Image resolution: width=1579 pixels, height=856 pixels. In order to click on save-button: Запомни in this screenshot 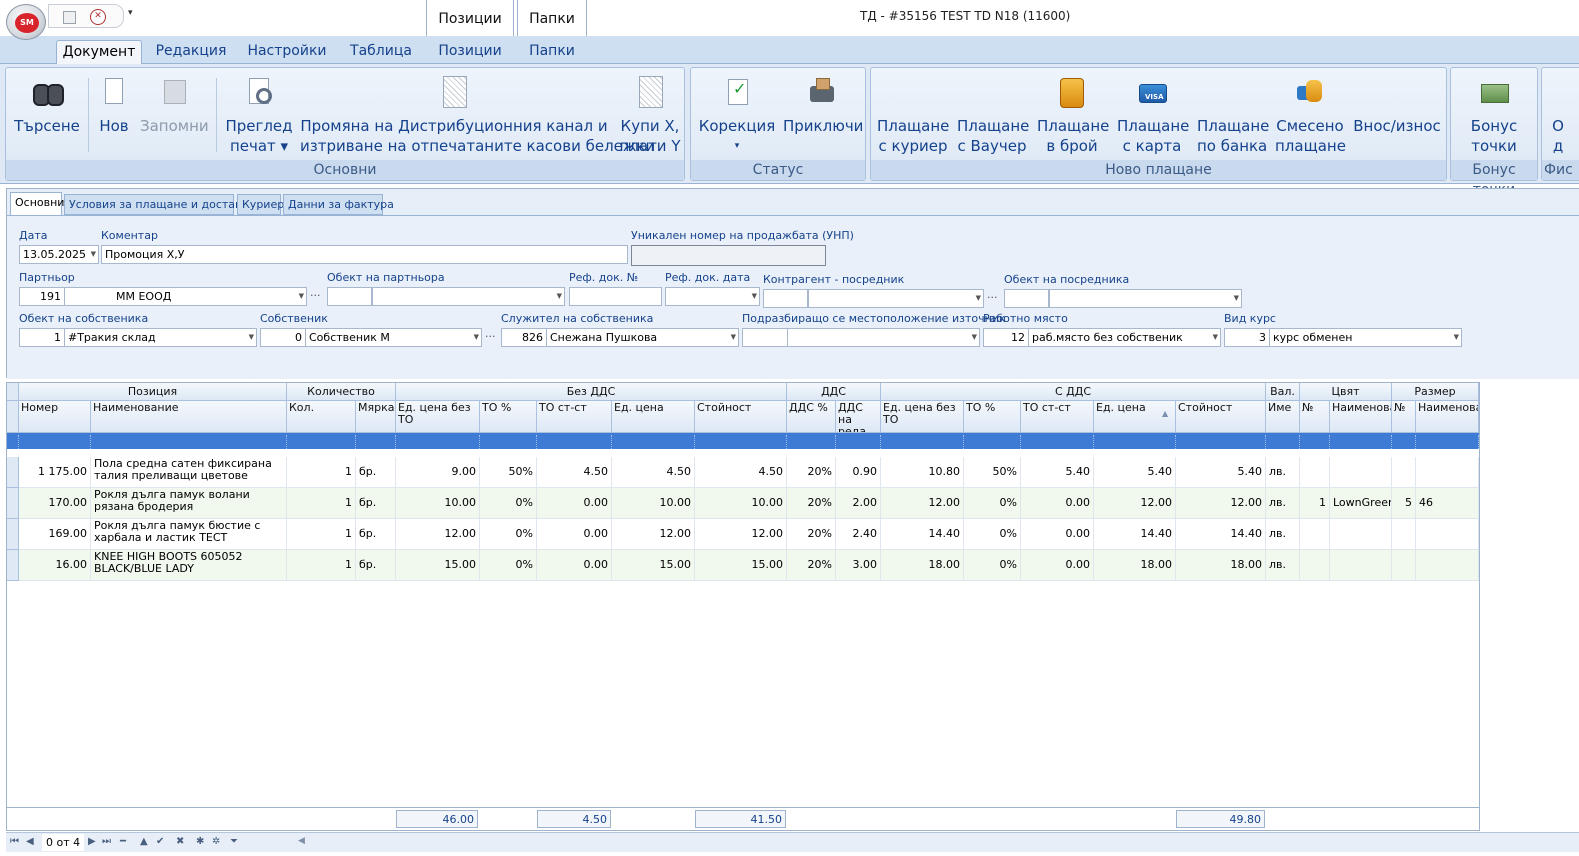, I will do `click(174, 106)`.